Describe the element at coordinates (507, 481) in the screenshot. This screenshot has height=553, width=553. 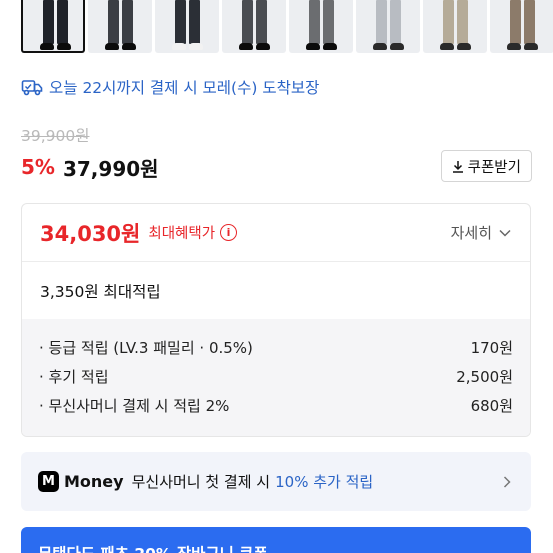
I see `chevron-right-icon` at that location.